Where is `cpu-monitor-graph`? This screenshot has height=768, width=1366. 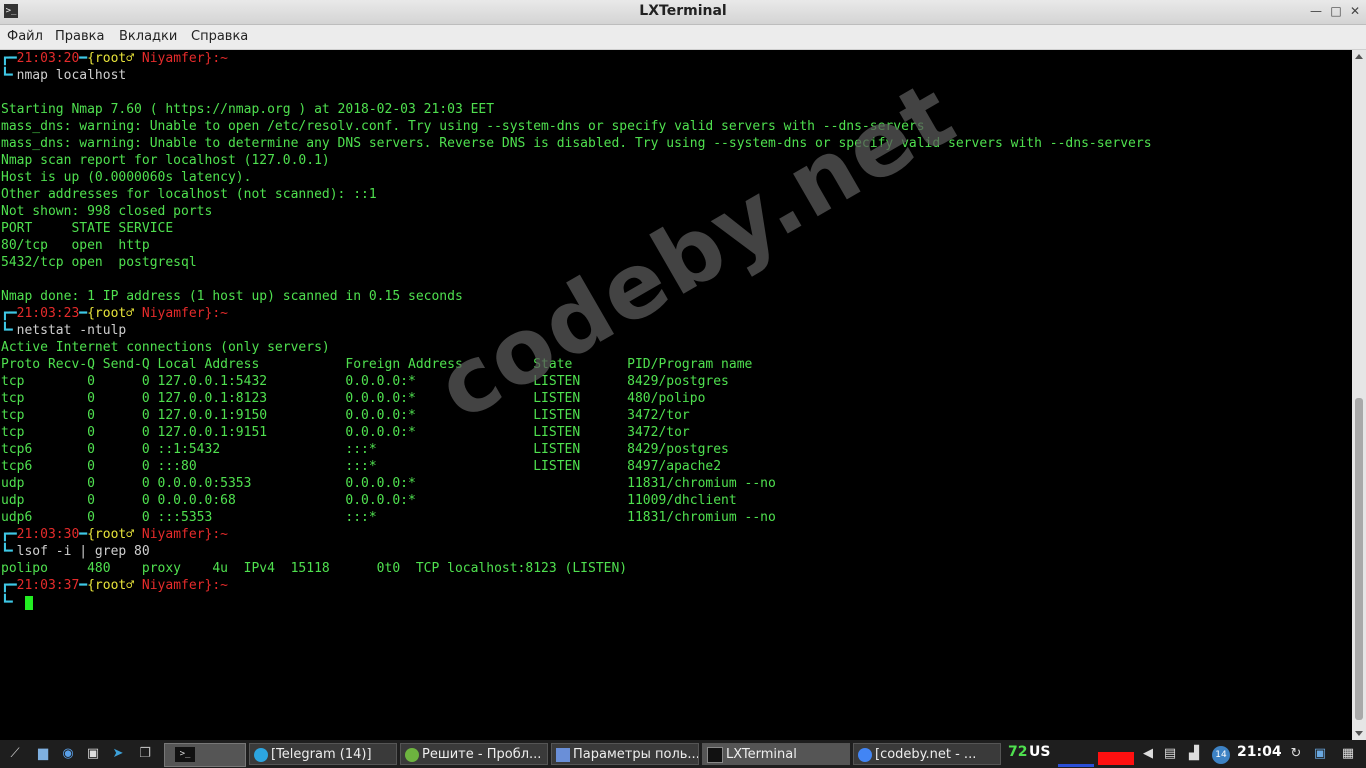 cpu-monitor-graph is located at coordinates (1076, 756).